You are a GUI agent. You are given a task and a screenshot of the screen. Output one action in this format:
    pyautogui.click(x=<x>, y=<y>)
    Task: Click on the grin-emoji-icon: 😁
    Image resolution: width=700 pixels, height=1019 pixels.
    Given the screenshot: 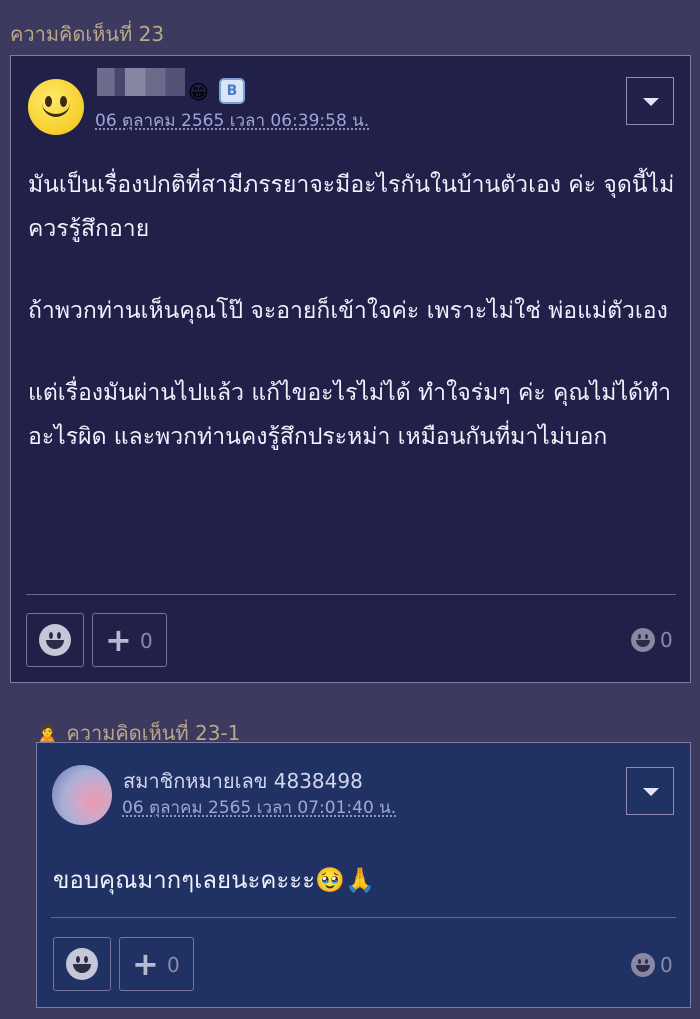 What is the action you would take?
    pyautogui.click(x=198, y=92)
    